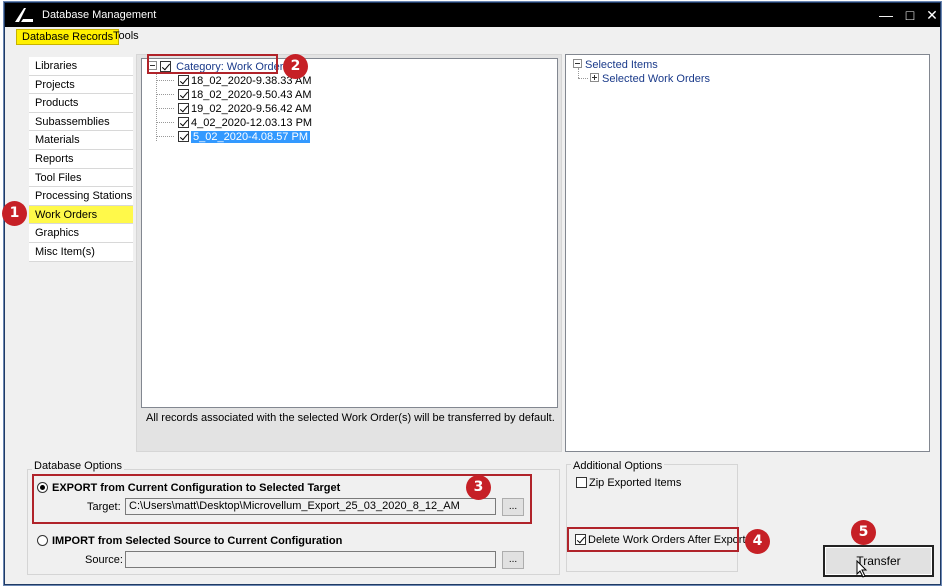 The height and width of the screenshot is (587, 946). What do you see at coordinates (14, 213) in the screenshot?
I see `callout-1: 1` at bounding box center [14, 213].